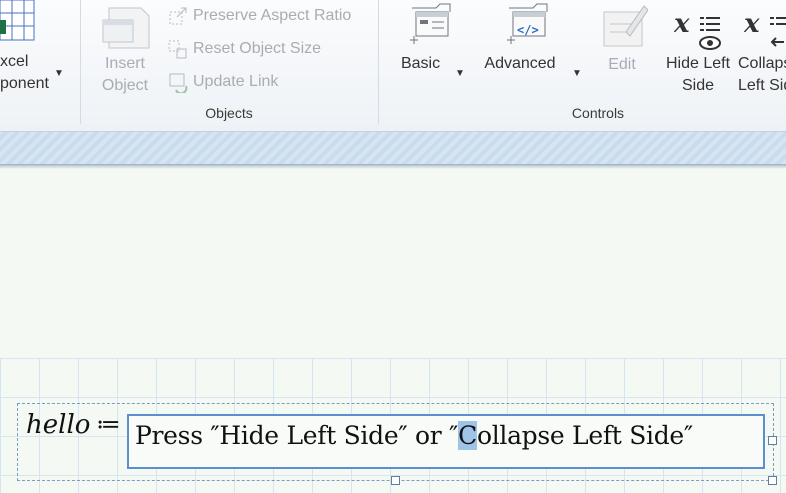 This screenshot has width=786, height=493. Describe the element at coordinates (236, 81) in the screenshot. I see `update-link-label: Update Link` at that location.